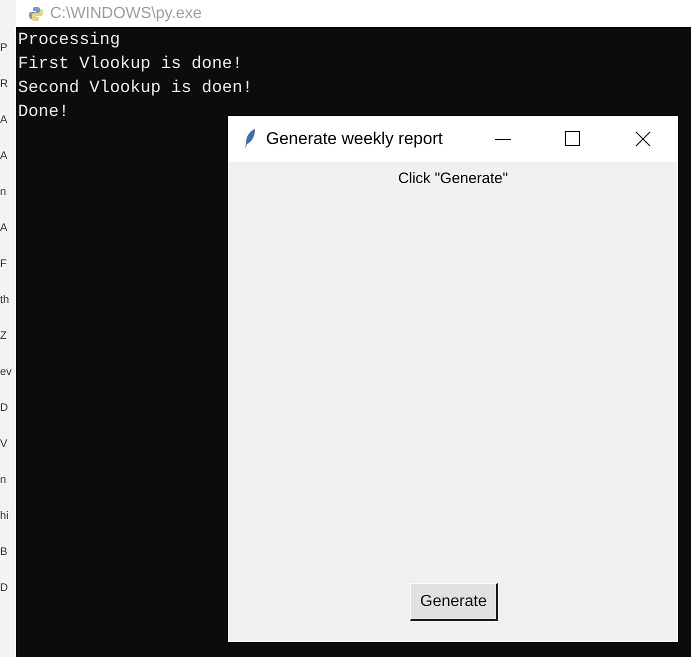 This screenshot has width=691, height=657. What do you see at coordinates (5, 300) in the screenshot?
I see `background-text: th` at bounding box center [5, 300].